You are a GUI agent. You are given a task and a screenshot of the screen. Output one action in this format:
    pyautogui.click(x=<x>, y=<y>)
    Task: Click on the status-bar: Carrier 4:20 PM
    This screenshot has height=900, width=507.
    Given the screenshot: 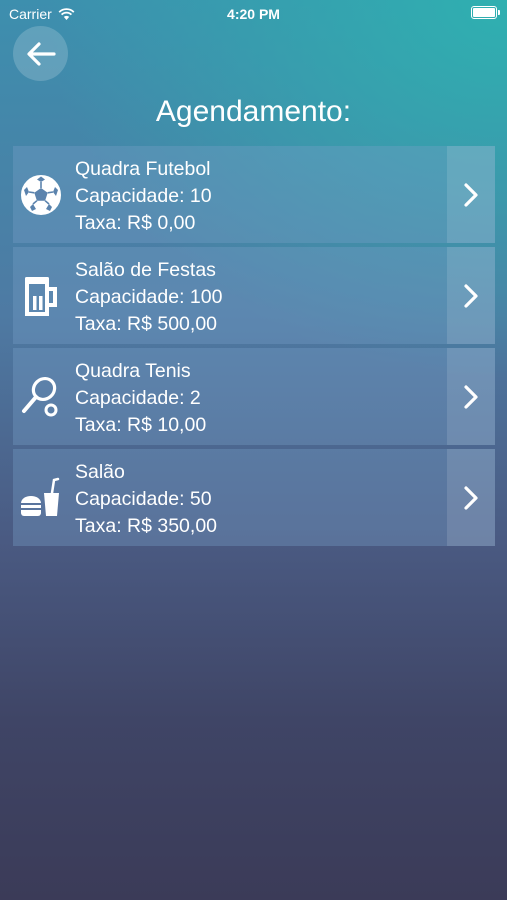 What is the action you would take?
    pyautogui.click(x=253, y=15)
    